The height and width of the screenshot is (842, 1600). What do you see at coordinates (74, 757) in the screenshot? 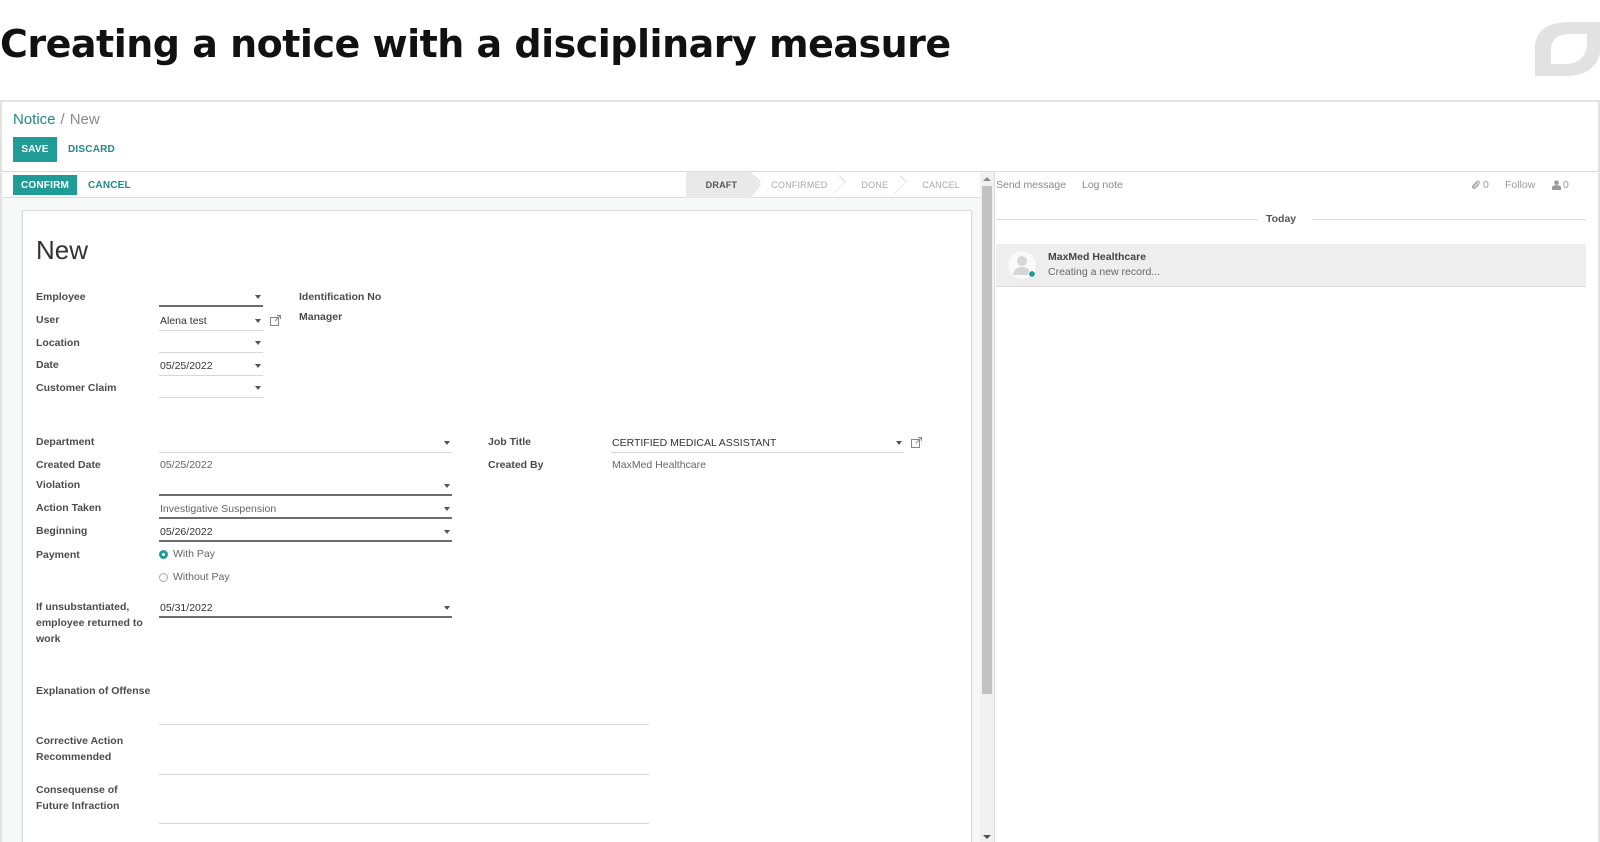
I see `label-line: Recommended` at bounding box center [74, 757].